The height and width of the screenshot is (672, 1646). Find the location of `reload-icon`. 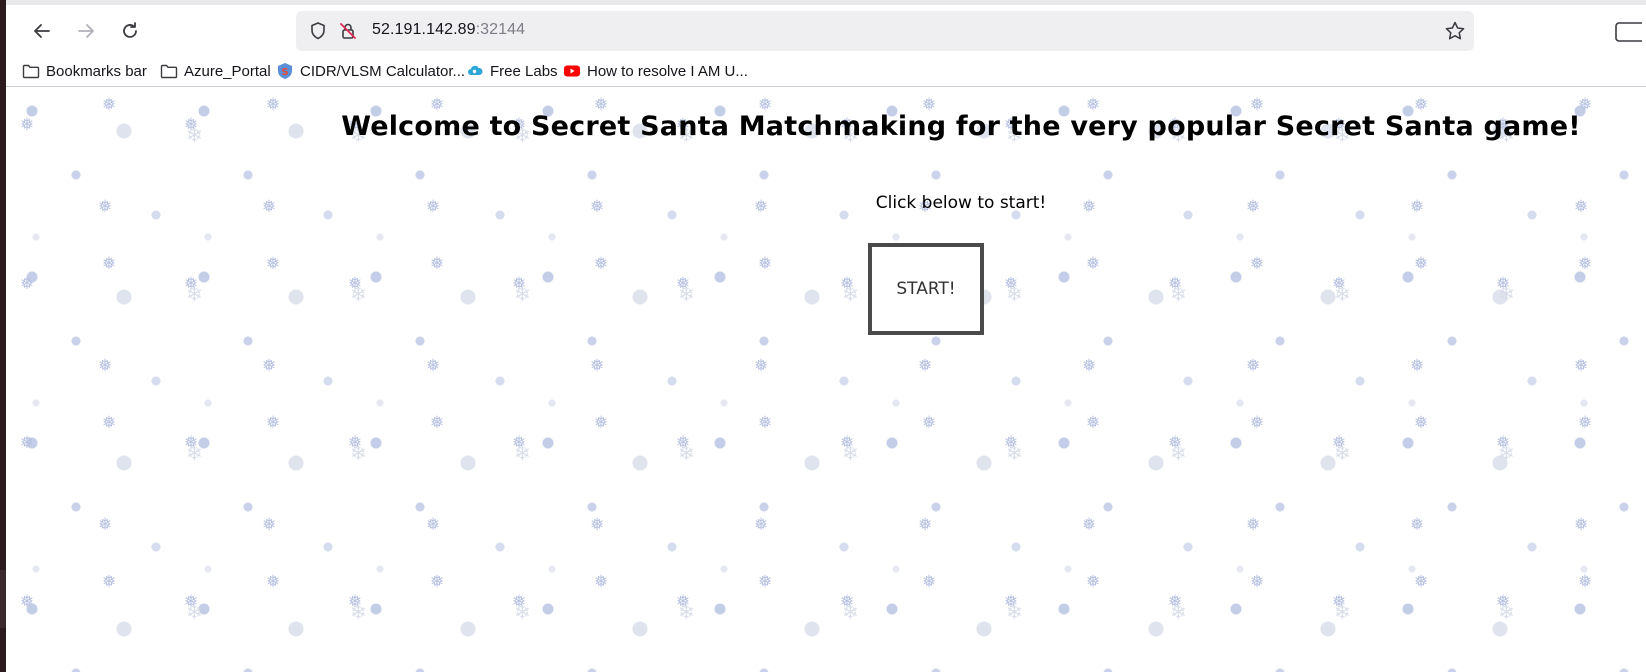

reload-icon is located at coordinates (130, 30).